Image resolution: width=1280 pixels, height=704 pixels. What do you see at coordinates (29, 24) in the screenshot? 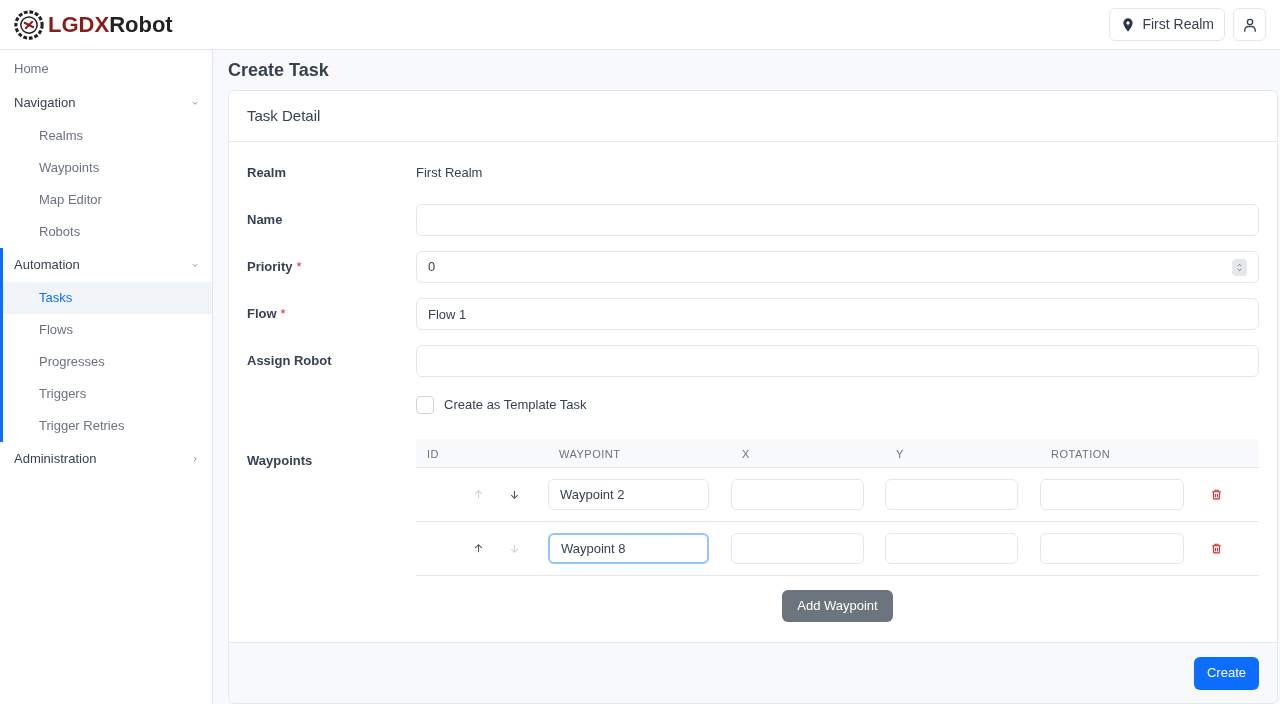
I see `logo-icon` at bounding box center [29, 24].